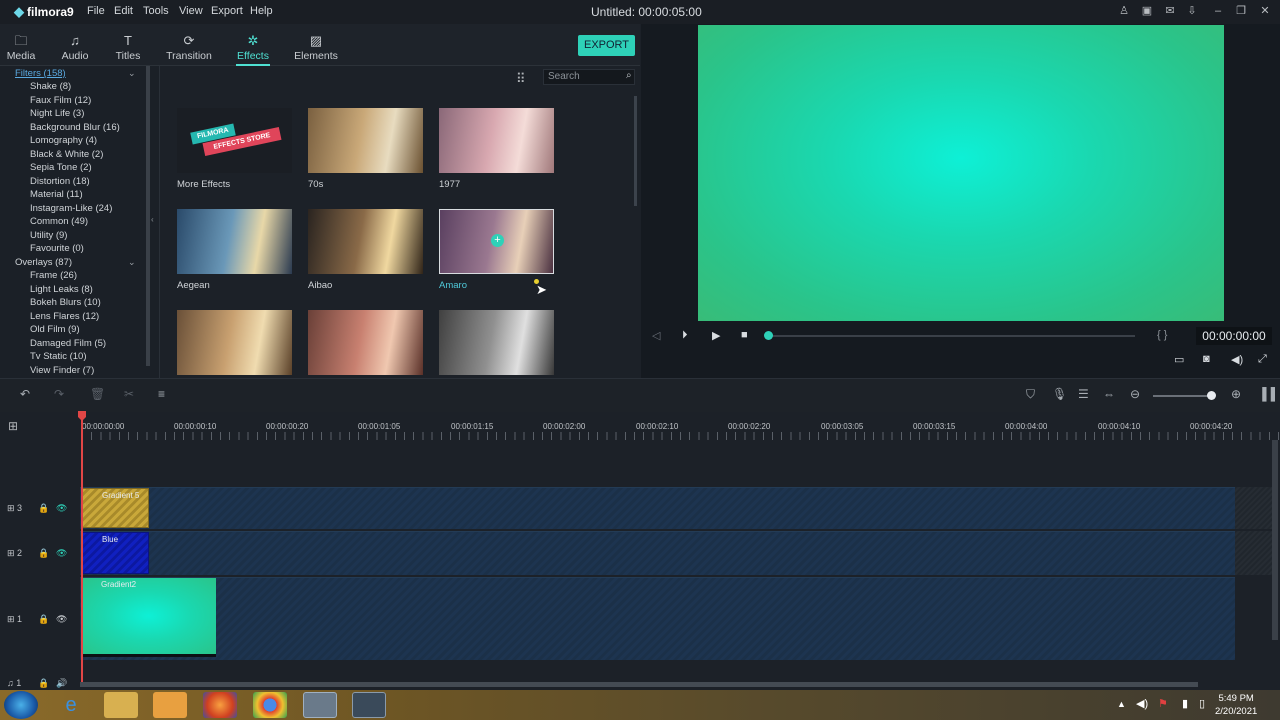  Describe the element at coordinates (1192, 11) in the screenshot. I see `download-icon: ⇩` at that location.